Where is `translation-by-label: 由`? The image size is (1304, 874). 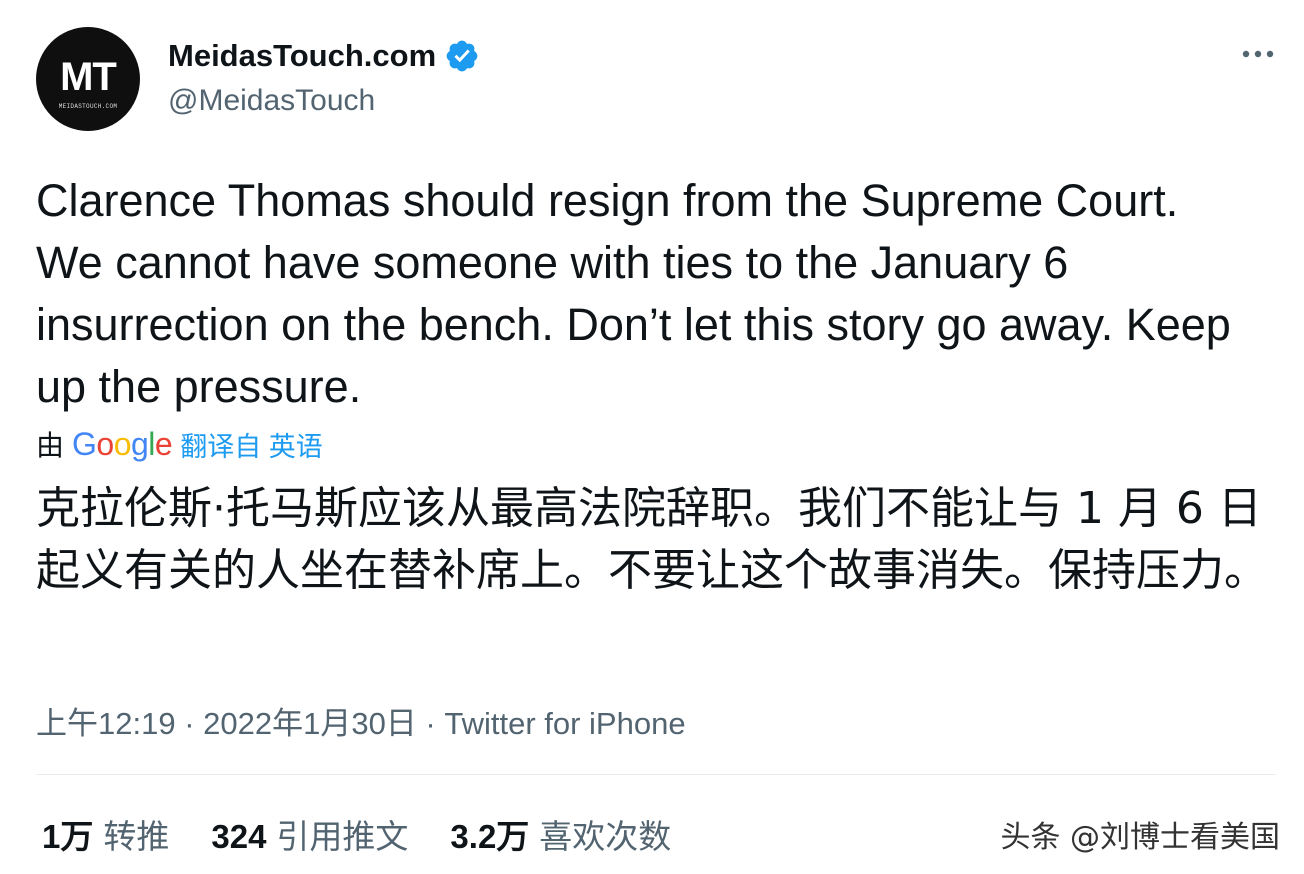 translation-by-label: 由 is located at coordinates (50, 445).